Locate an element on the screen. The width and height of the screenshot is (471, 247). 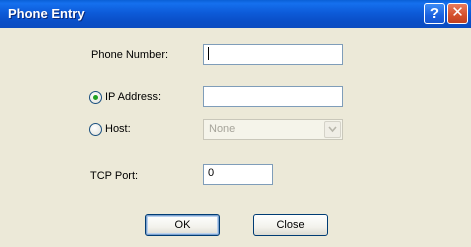
help-button: ? is located at coordinates (434, 13).